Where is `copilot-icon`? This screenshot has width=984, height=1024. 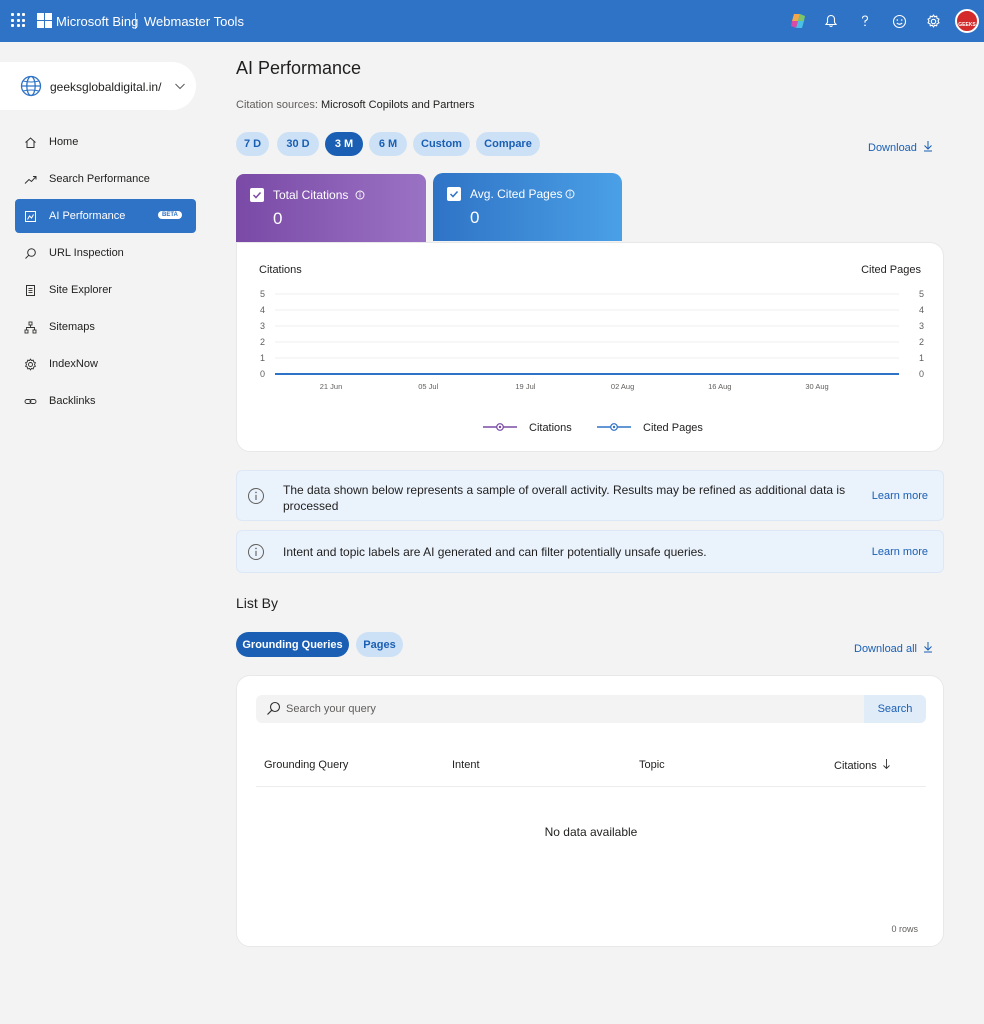 copilot-icon is located at coordinates (798, 21).